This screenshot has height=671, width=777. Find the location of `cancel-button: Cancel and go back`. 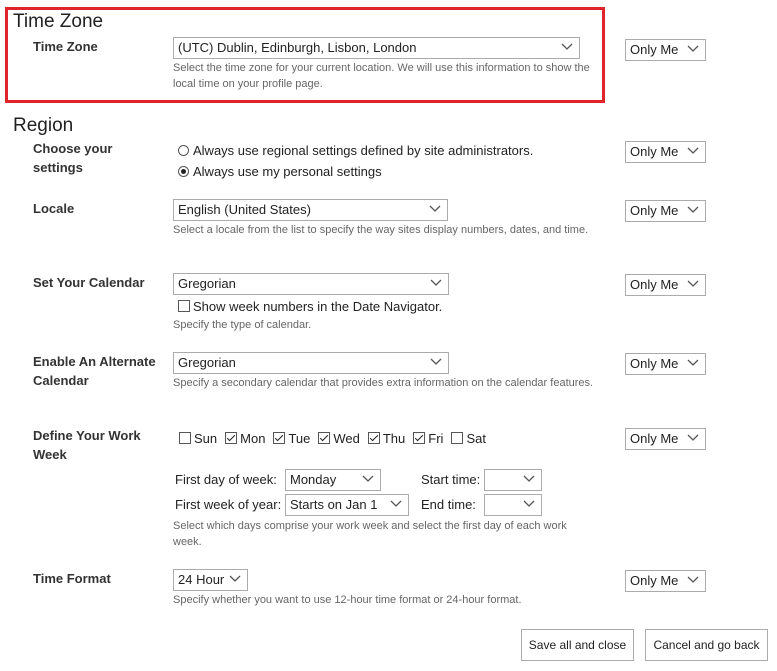

cancel-button: Cancel and go back is located at coordinates (706, 645).